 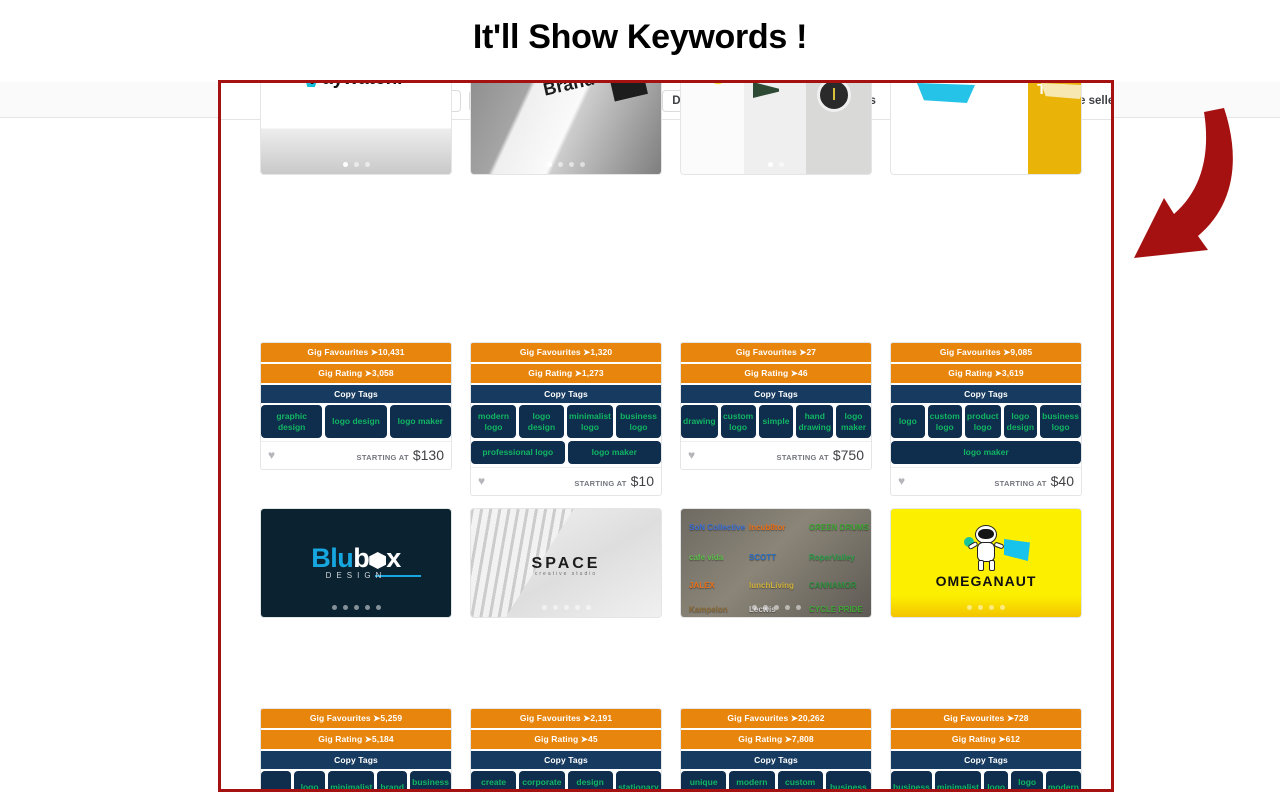 I want to click on gig-tag: simple, so click(x=776, y=422).